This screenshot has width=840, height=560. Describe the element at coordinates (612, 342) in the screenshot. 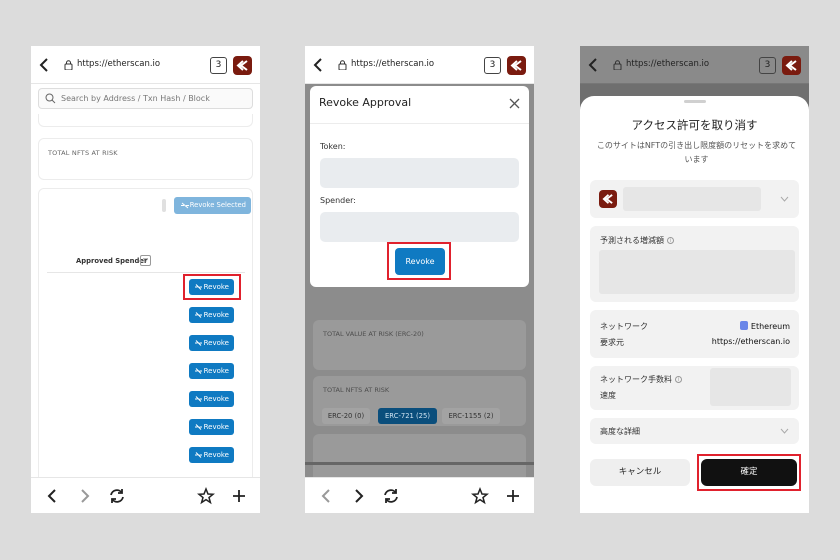

I see `requester-label: 要求元` at that location.